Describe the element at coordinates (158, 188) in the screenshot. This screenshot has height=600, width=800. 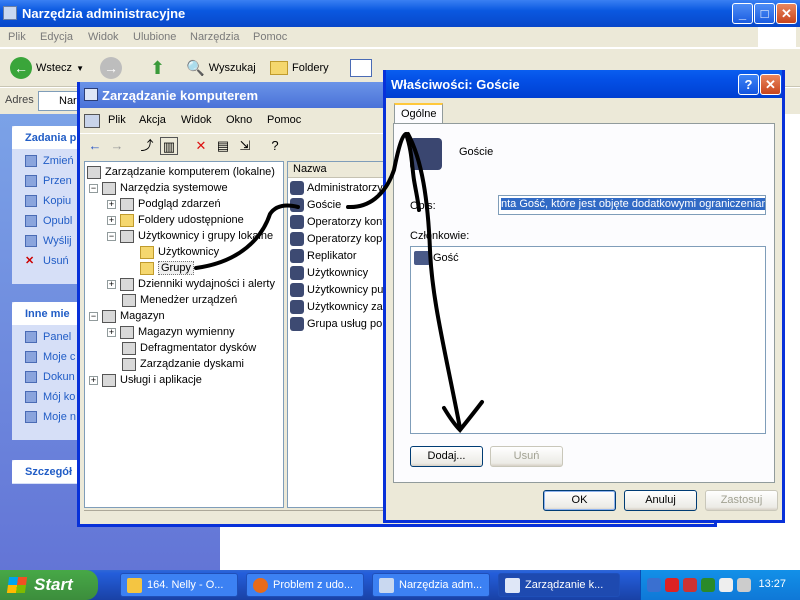
I see `tree-node-system-tools: − Narzędzia systemowe` at that location.